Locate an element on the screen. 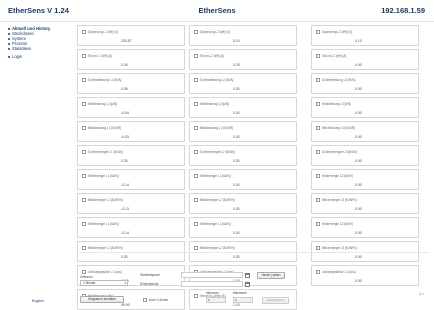 This screenshot has height=310, width=434. max-input: 0 is located at coordinates (243, 300).